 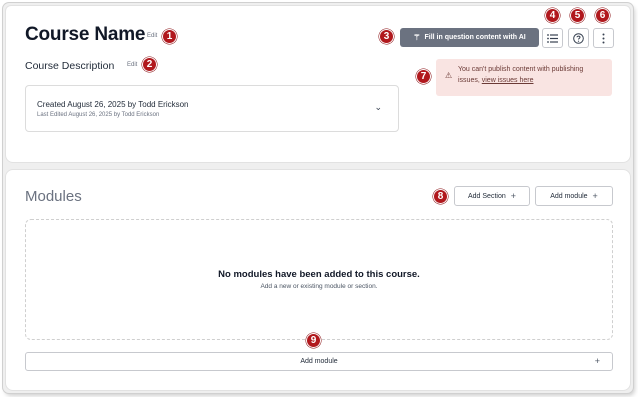 I want to click on callout-badge-5: 5, so click(x=577, y=15).